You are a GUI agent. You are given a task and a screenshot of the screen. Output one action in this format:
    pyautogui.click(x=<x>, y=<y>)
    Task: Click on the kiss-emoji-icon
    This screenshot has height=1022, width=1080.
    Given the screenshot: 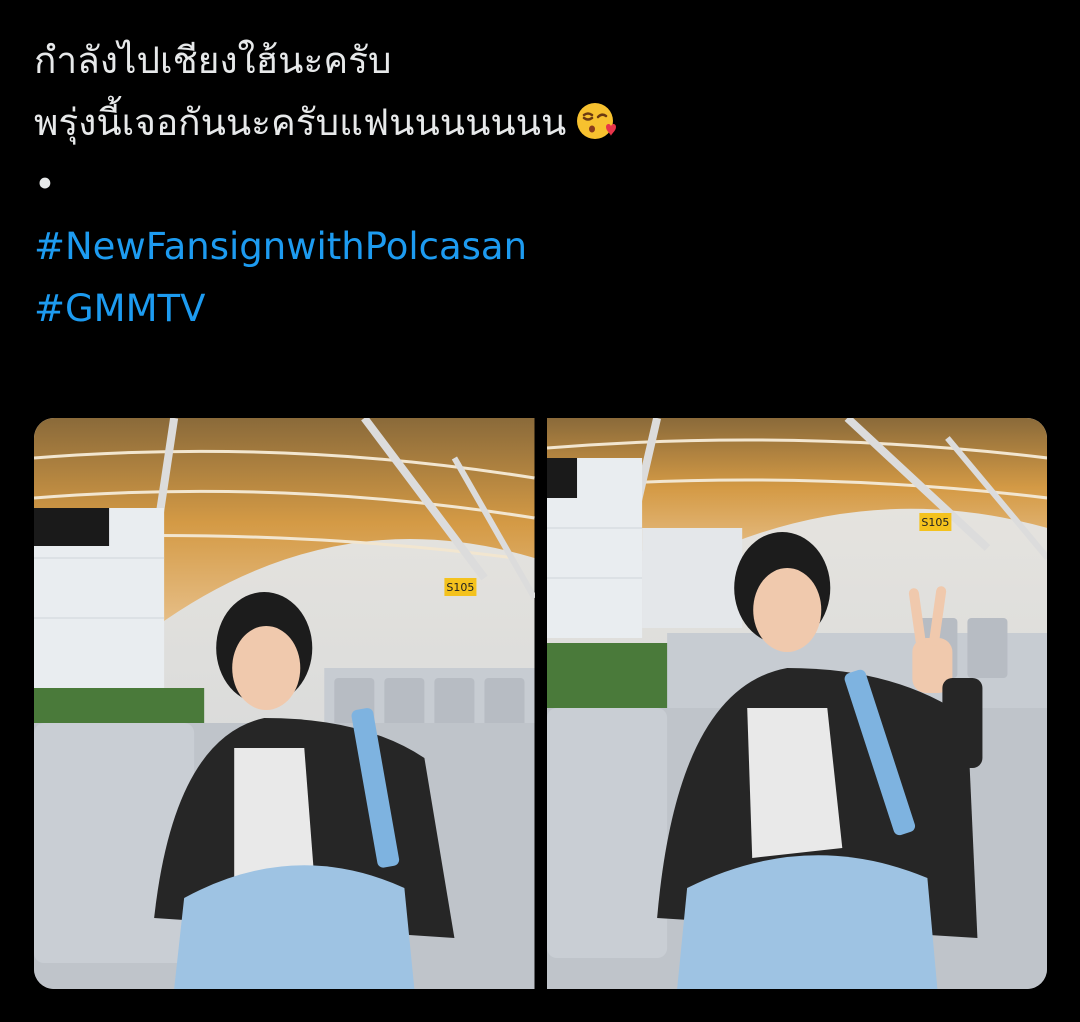 What is the action you would take?
    pyautogui.click(x=596, y=118)
    